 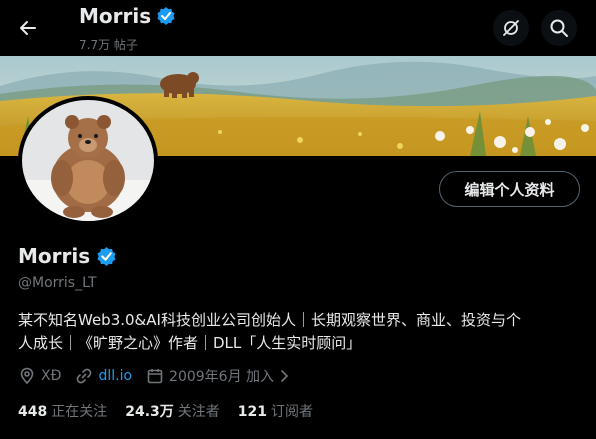 What do you see at coordinates (198, 412) in the screenshot?
I see `followers-label: 关注者` at bounding box center [198, 412].